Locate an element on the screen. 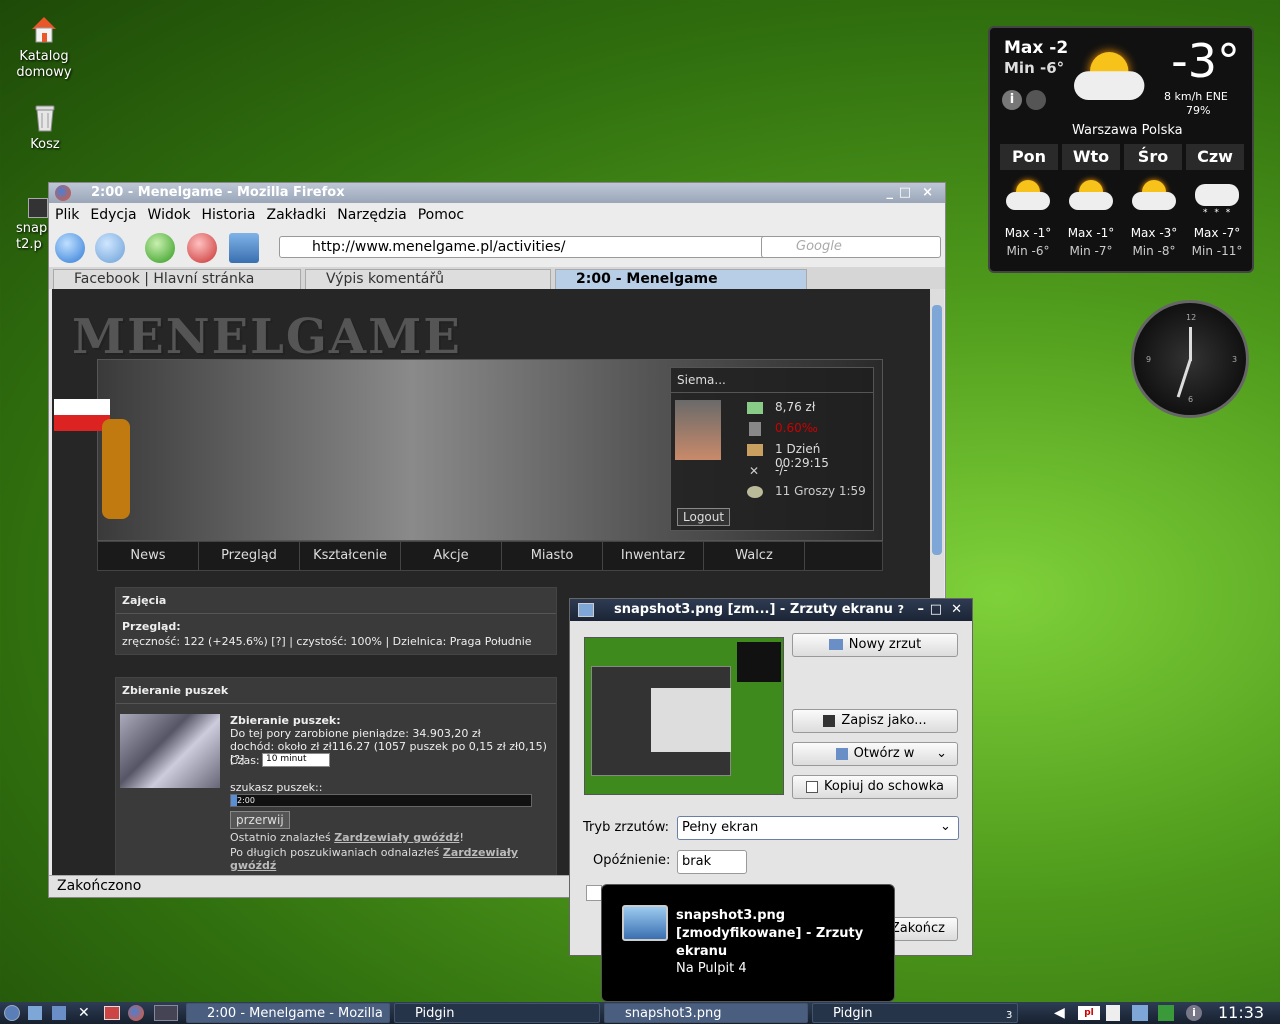 This screenshot has width=1280, height=1024. close-button: ✕ is located at coordinates (956, 610).